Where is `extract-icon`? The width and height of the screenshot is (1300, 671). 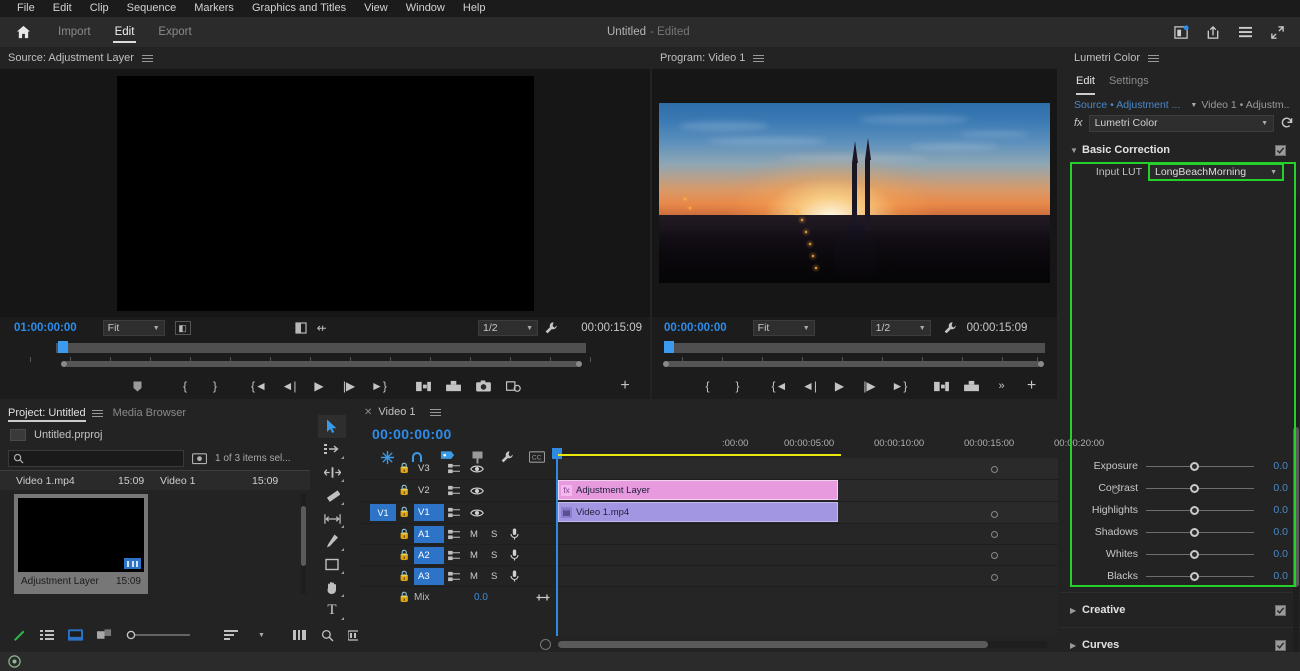 extract-icon is located at coordinates (972, 386).